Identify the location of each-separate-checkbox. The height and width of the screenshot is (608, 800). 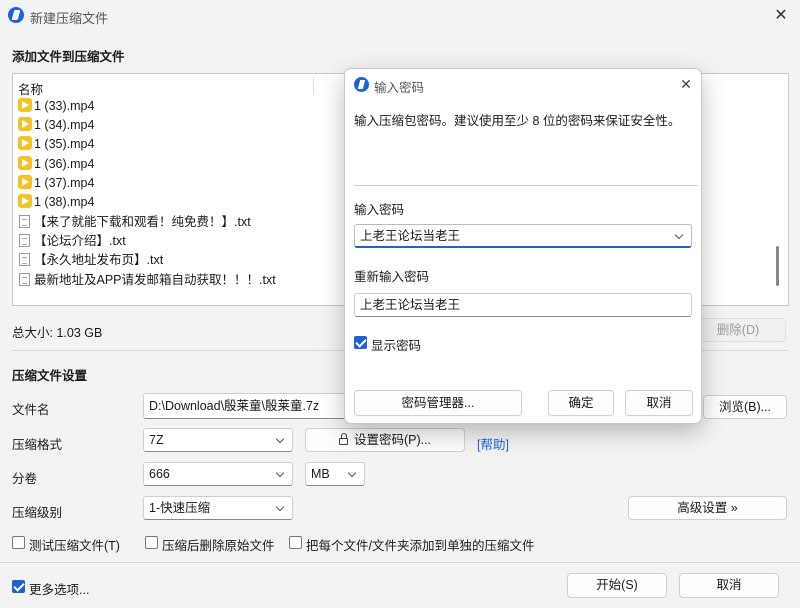
(295, 542).